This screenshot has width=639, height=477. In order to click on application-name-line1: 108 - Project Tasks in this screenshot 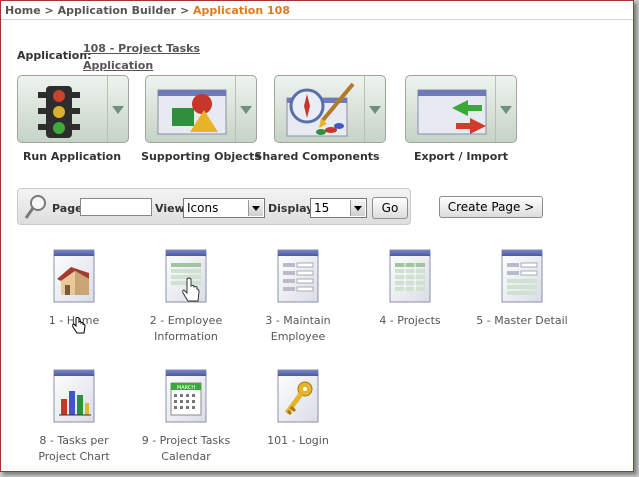, I will do `click(143, 48)`.